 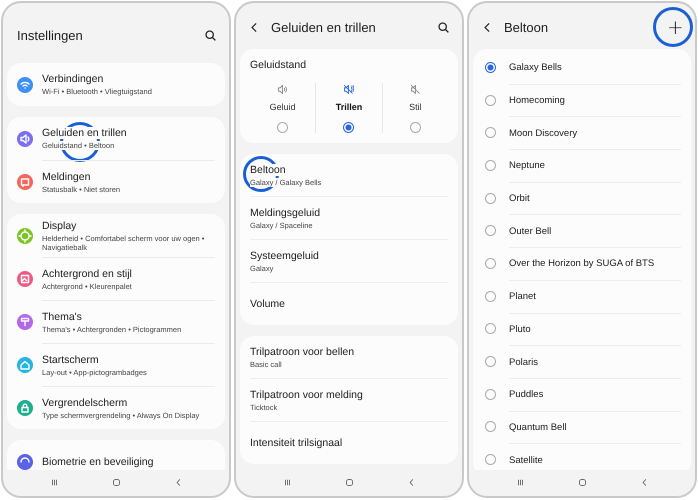 What do you see at coordinates (673, 27) in the screenshot?
I see `add-button: +` at bounding box center [673, 27].